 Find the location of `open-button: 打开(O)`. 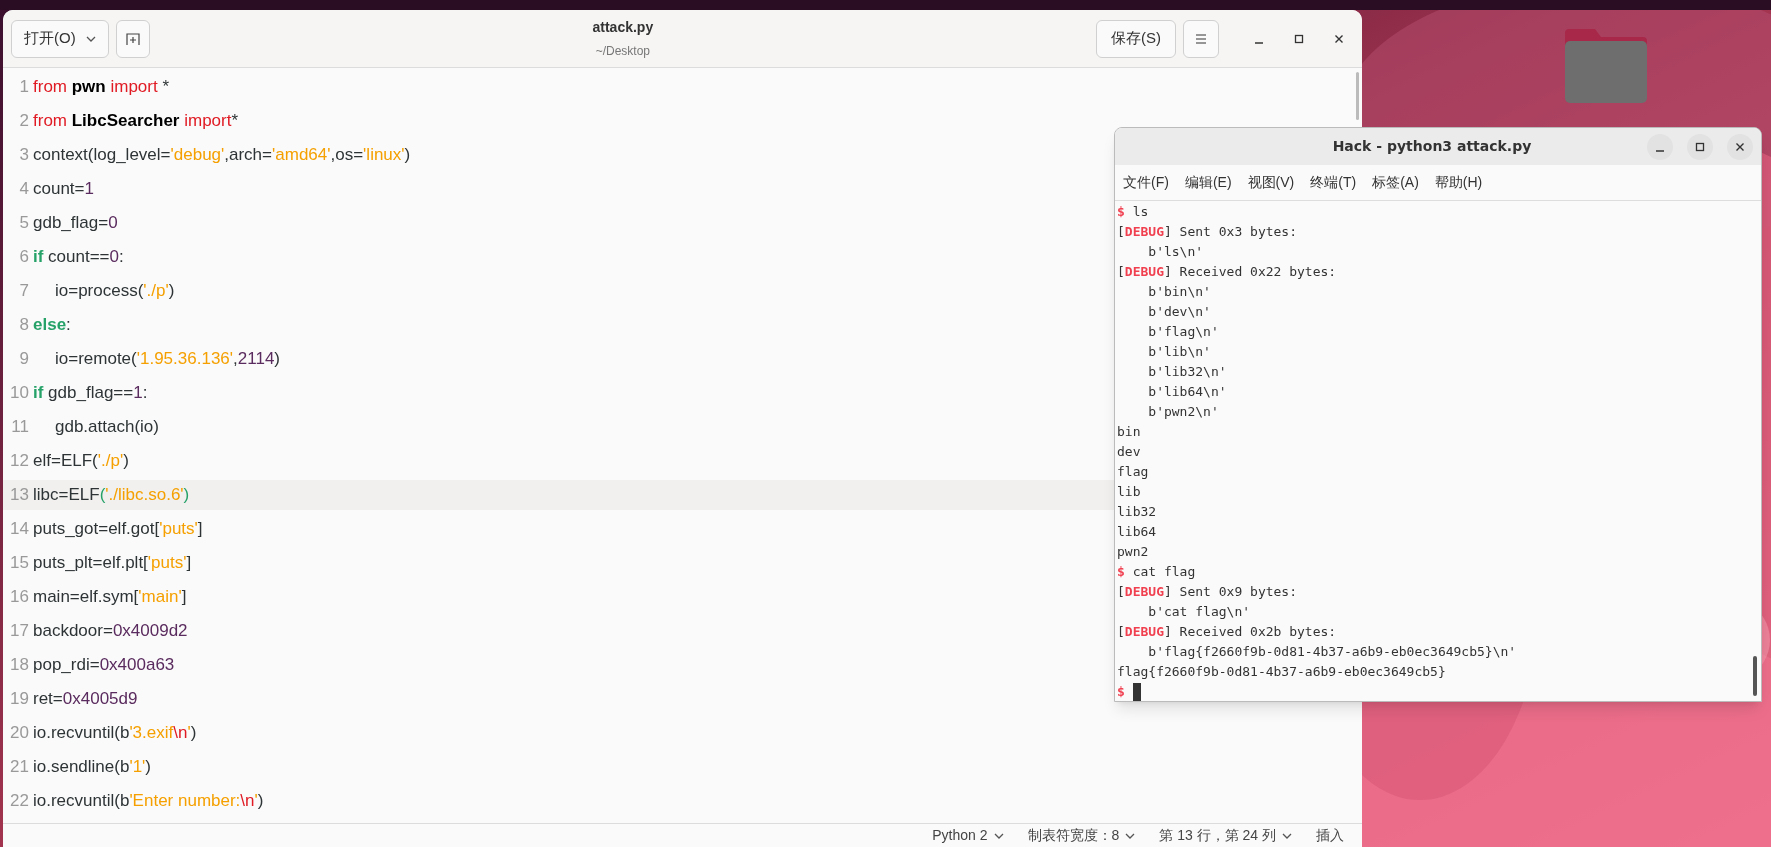

open-button: 打开(O) is located at coordinates (60, 38).